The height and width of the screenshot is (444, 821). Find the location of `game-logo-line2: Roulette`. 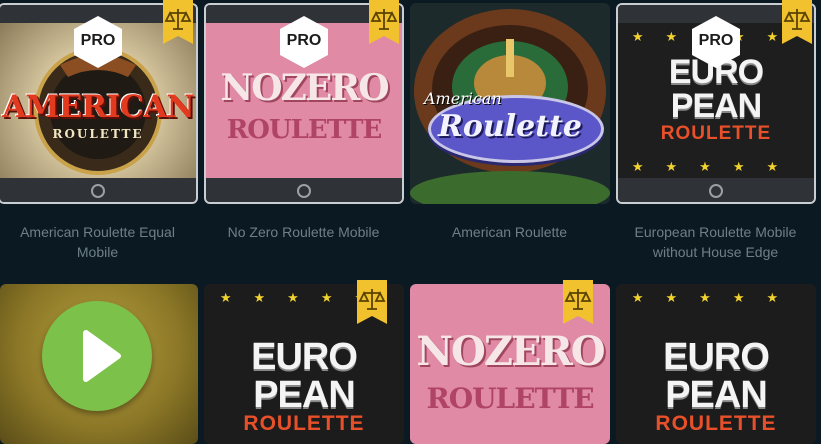

game-logo-line2: Roulette is located at coordinates (510, 126).